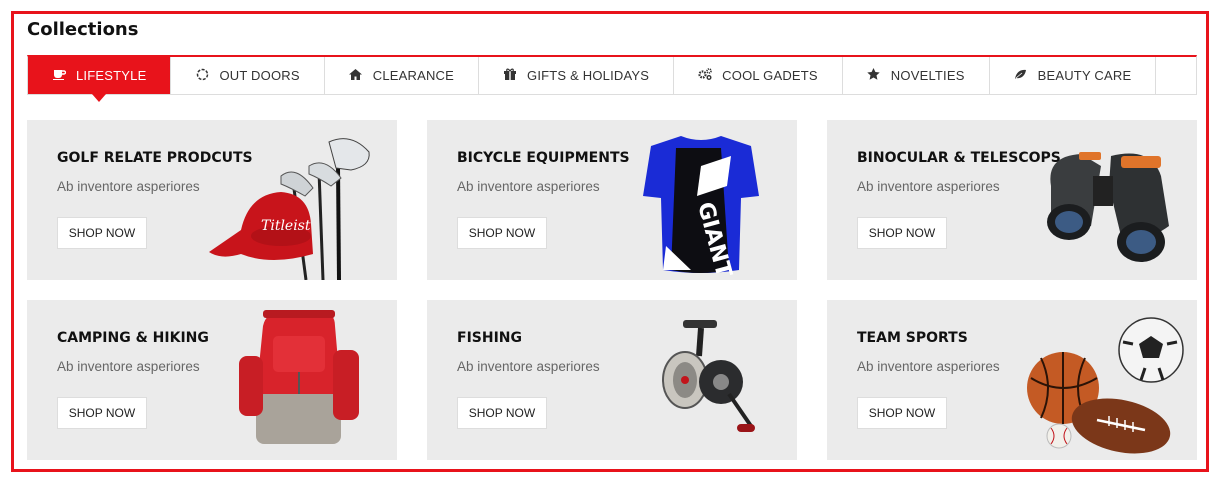 This screenshot has height=487, width=1224. I want to click on tab-beauty-care: BEAUTY CARE, so click(1073, 75).